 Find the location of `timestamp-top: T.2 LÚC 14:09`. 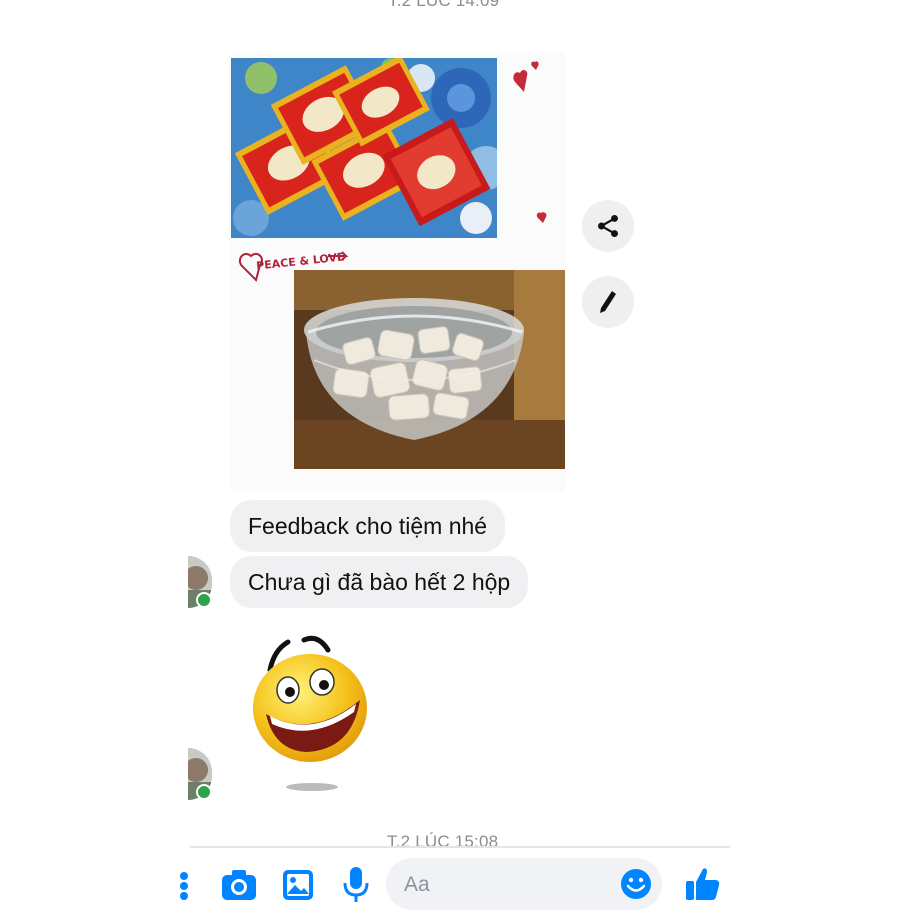

timestamp-top: T.2 LÚC 14:09 is located at coordinates (444, 5).